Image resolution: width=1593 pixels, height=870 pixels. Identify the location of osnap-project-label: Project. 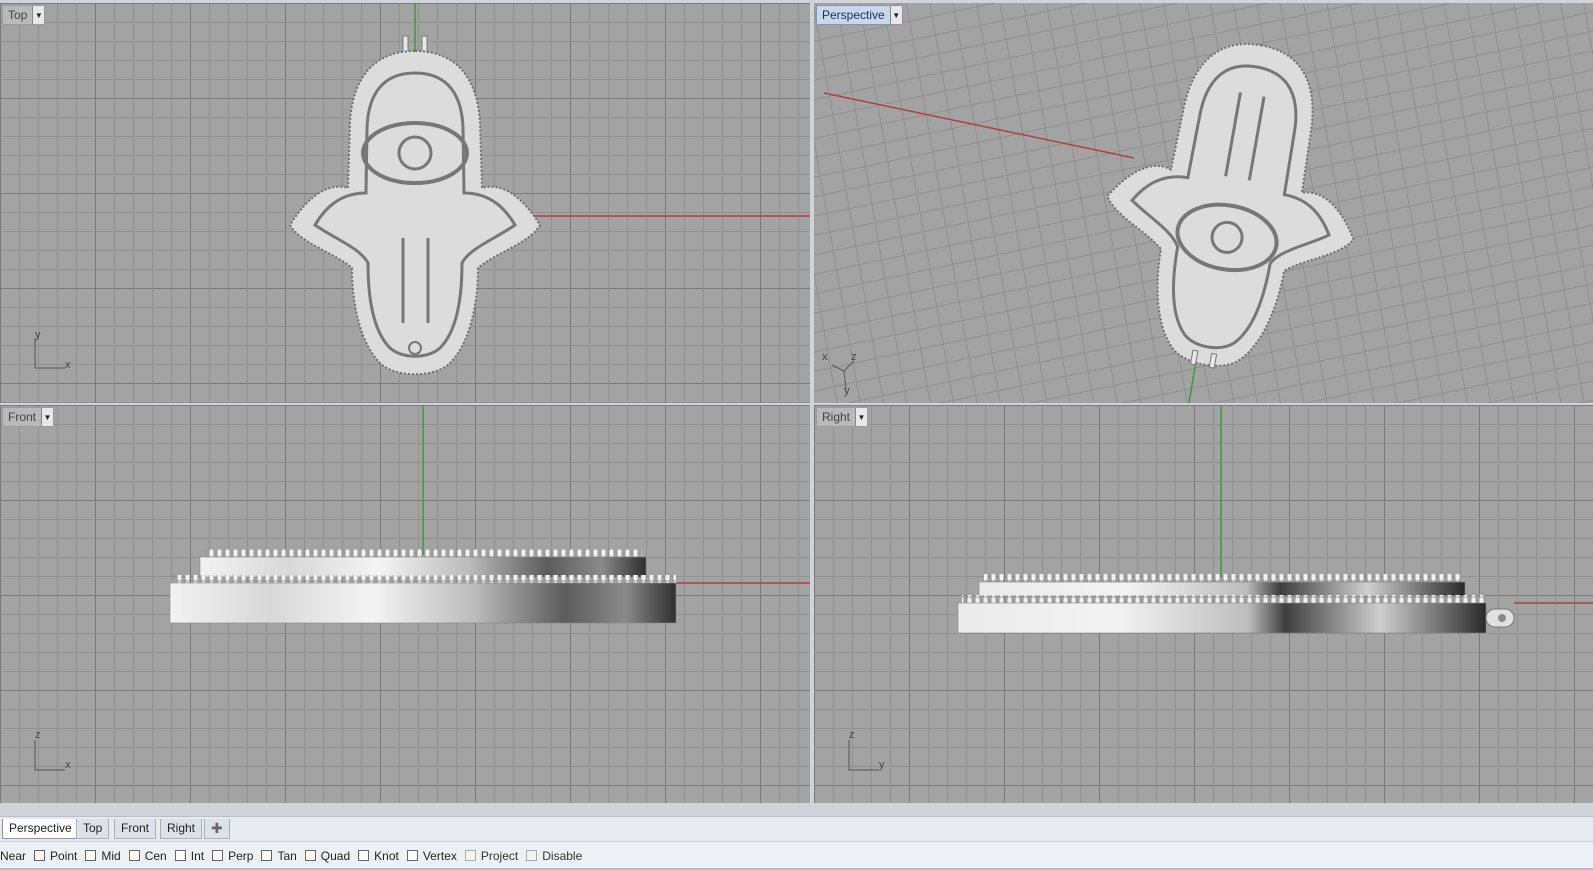
(499, 855).